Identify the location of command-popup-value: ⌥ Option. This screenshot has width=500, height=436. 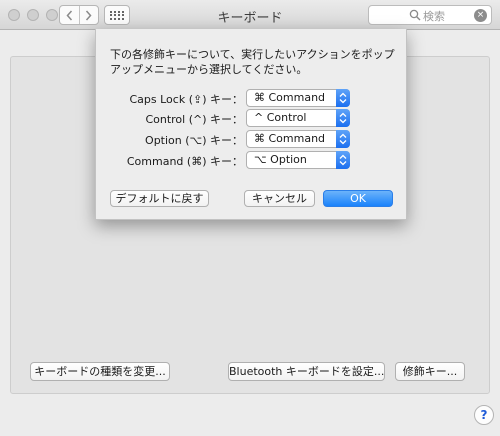
(280, 159).